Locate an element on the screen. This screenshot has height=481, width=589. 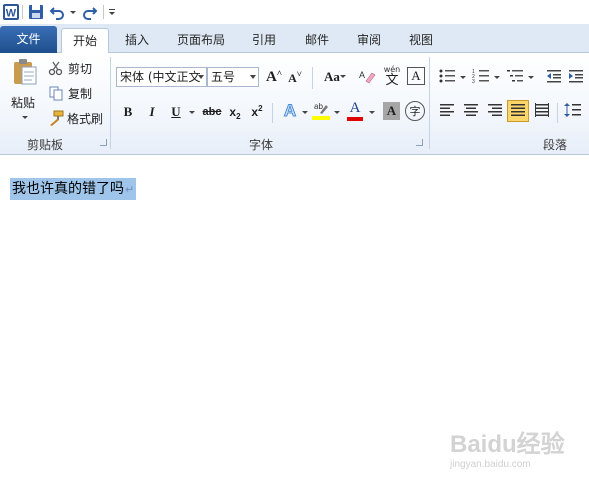
decrease-indent-button is located at coordinates (554, 77).